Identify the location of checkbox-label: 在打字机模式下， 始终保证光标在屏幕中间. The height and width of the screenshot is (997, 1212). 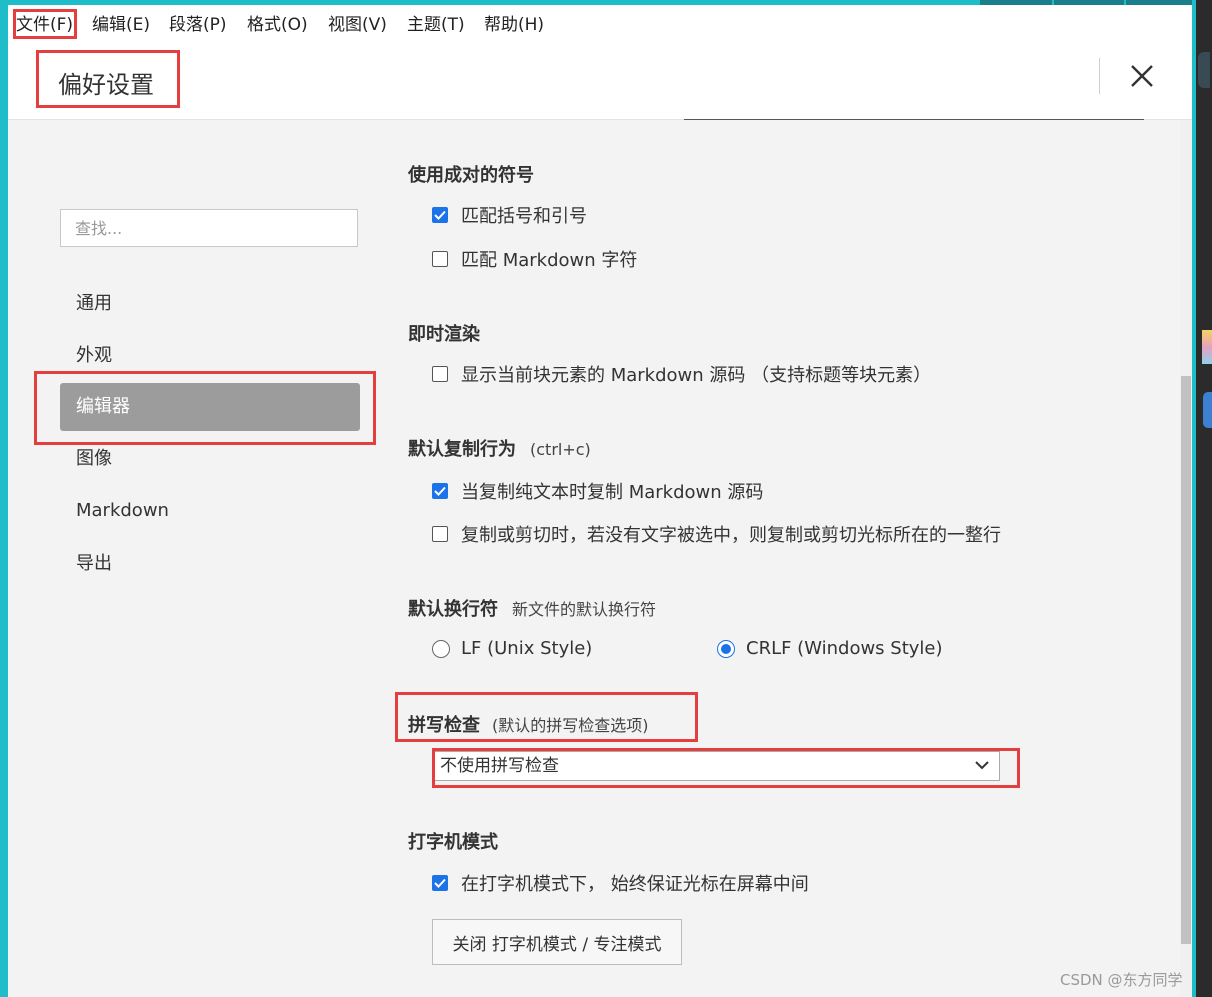
(635, 884).